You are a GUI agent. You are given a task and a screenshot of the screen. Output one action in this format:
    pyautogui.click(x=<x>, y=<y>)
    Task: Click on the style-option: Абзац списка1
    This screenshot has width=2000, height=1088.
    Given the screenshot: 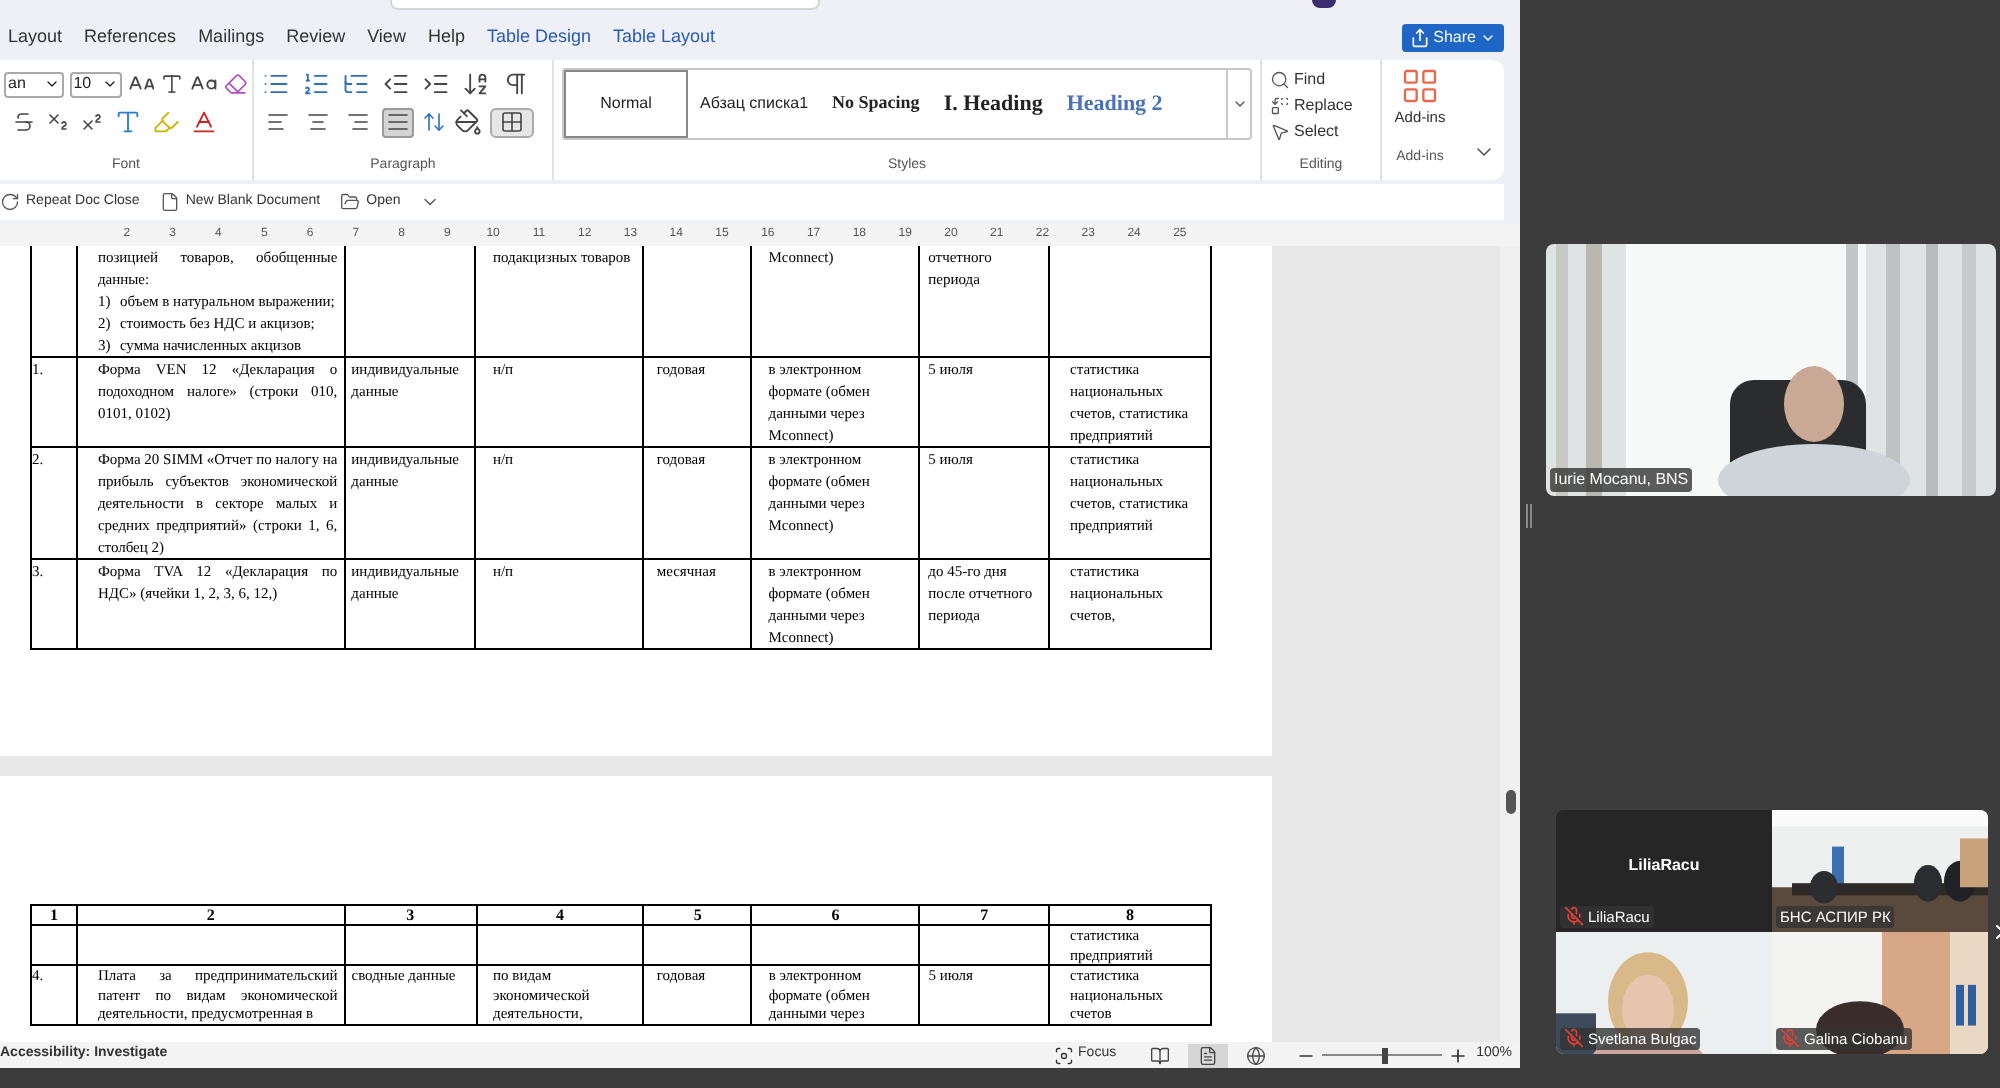 What is the action you would take?
    pyautogui.click(x=754, y=104)
    